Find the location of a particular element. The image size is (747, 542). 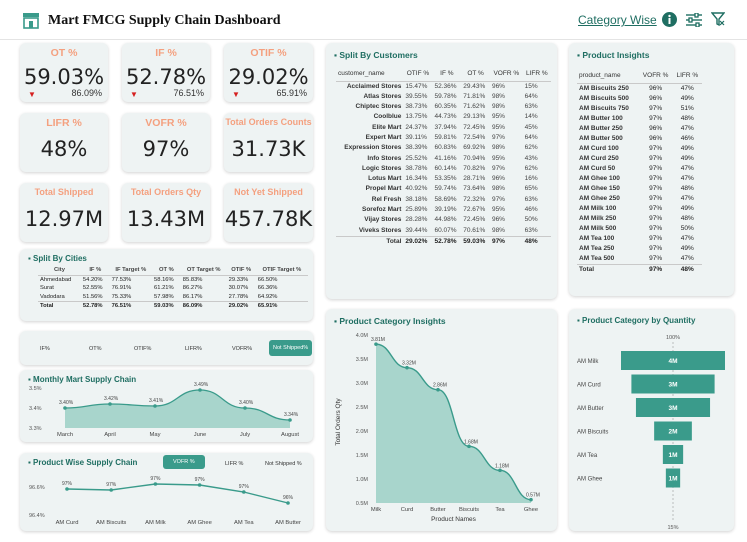

table-cell: 50% is located at coordinates (687, 228).